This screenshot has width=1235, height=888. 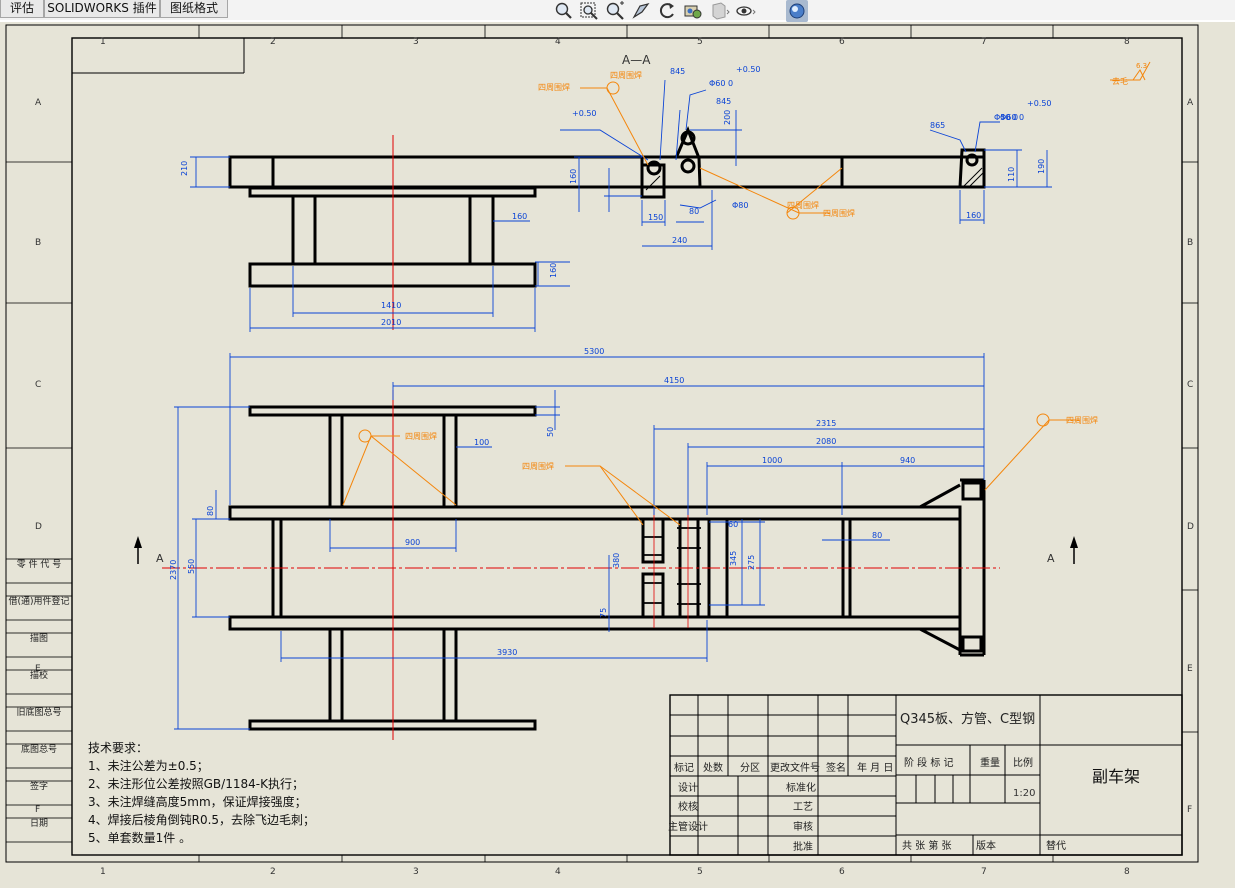 I want to click on dimension-text: 275, so click(x=751, y=562).